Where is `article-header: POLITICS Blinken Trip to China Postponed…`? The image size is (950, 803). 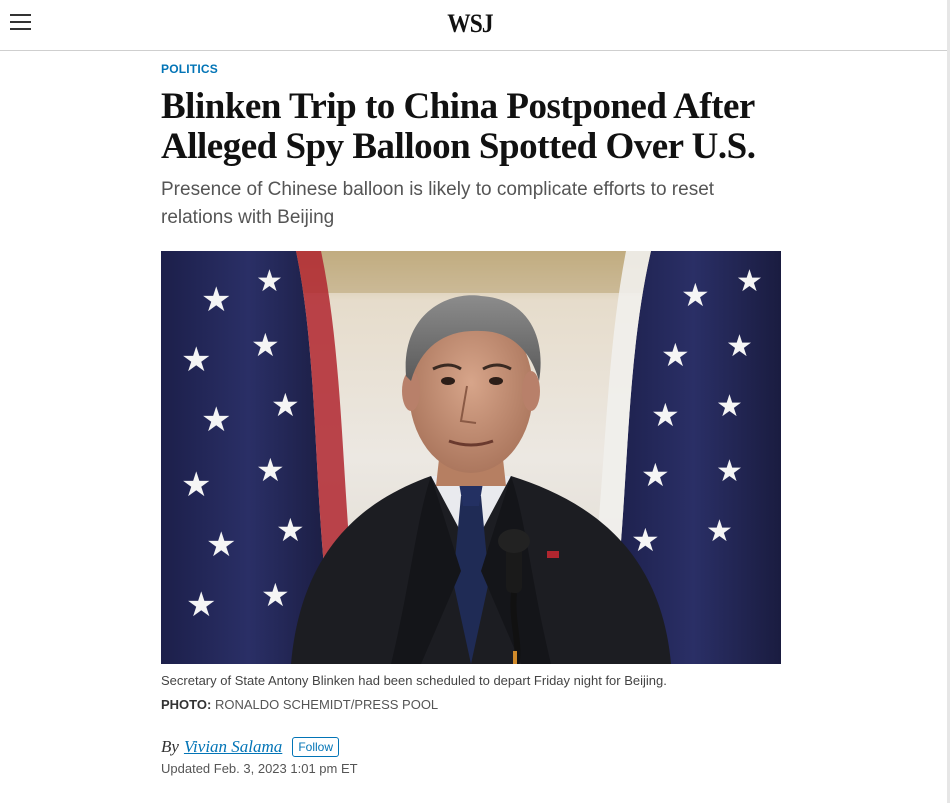
article-header: POLITICS Blinken Trip to China Postponed… is located at coordinates (471, 146).